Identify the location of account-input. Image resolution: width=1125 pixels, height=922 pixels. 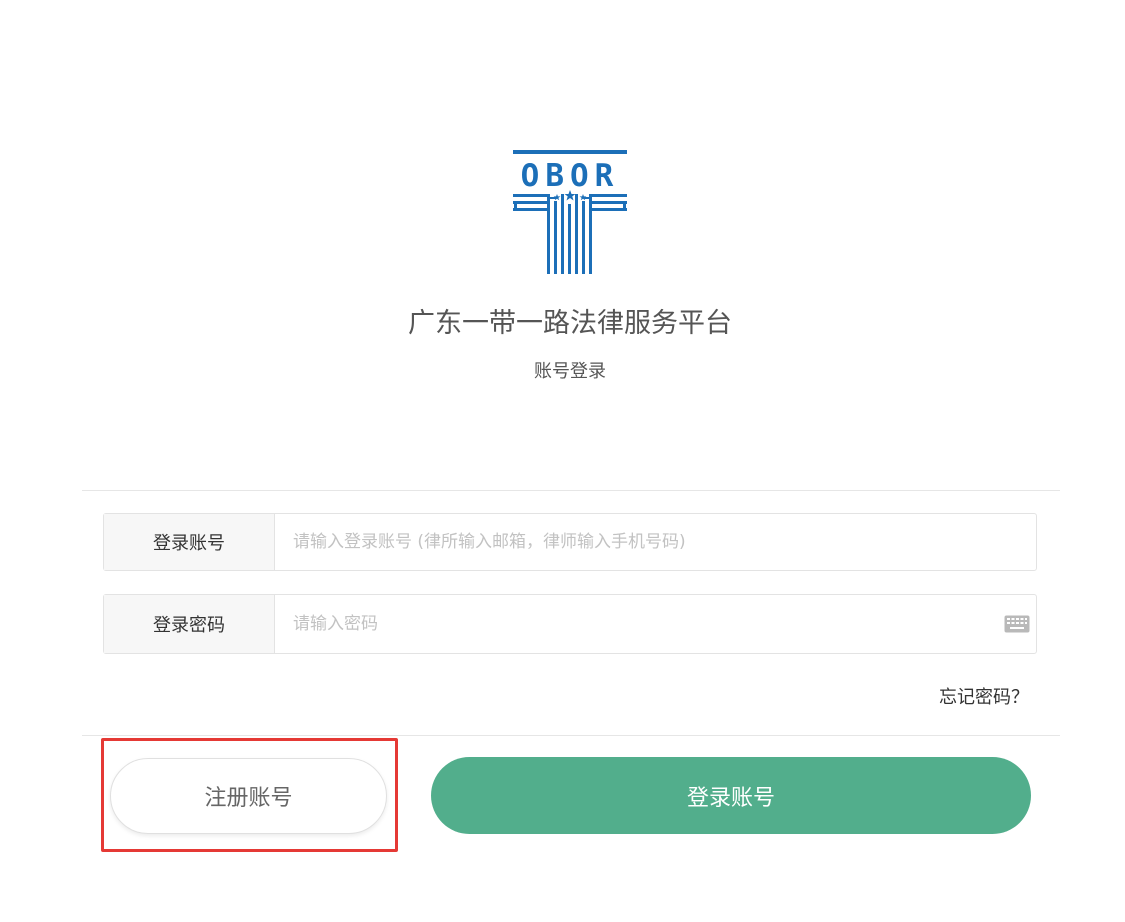
(655, 542).